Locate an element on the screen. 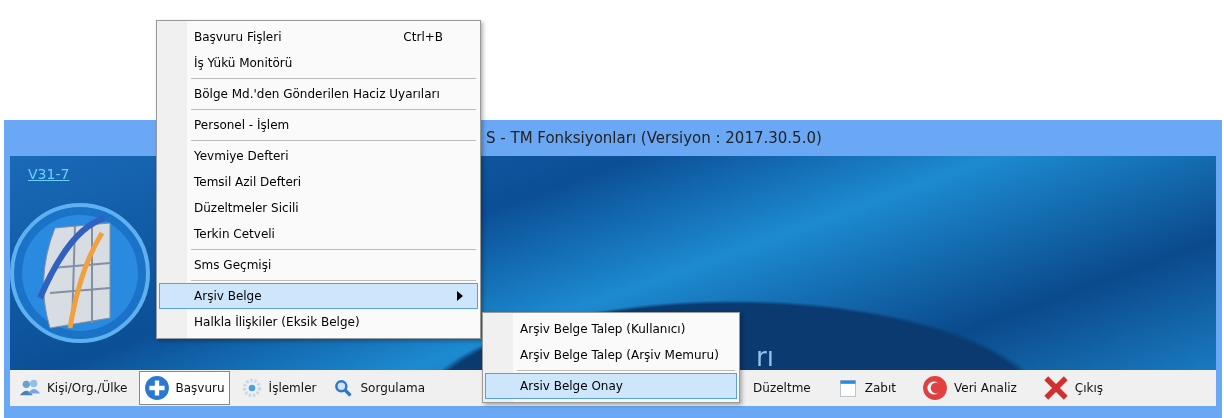  banner-caption: rı is located at coordinates (765, 357).